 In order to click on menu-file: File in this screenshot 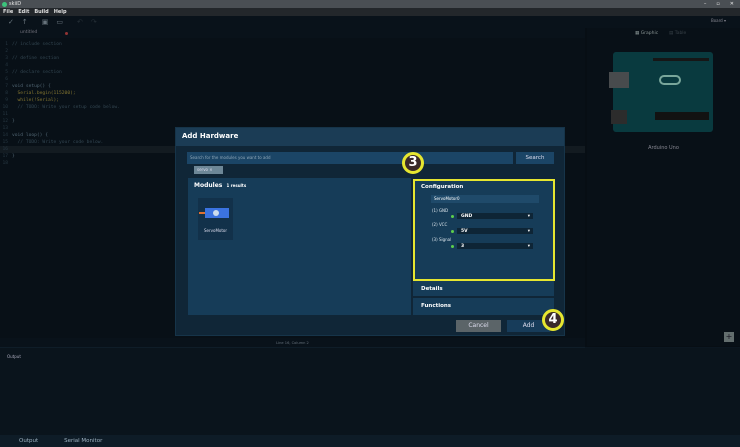, I will do `click(8, 12)`.